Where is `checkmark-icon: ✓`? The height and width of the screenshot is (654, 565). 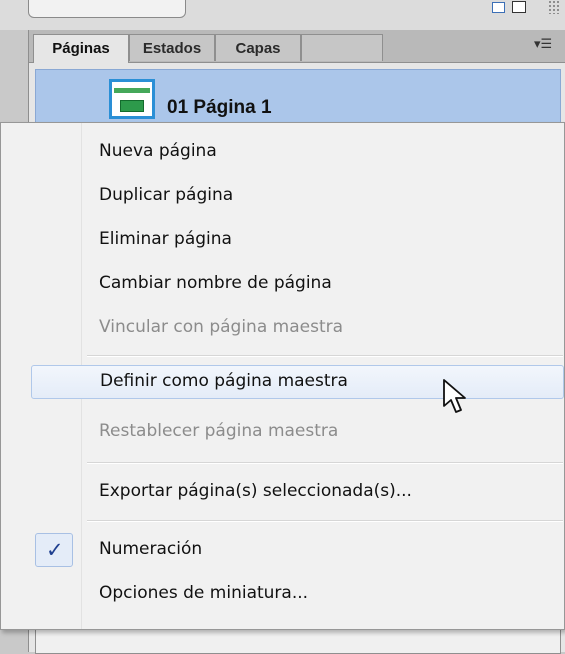
checkmark-icon: ✓ is located at coordinates (55, 550).